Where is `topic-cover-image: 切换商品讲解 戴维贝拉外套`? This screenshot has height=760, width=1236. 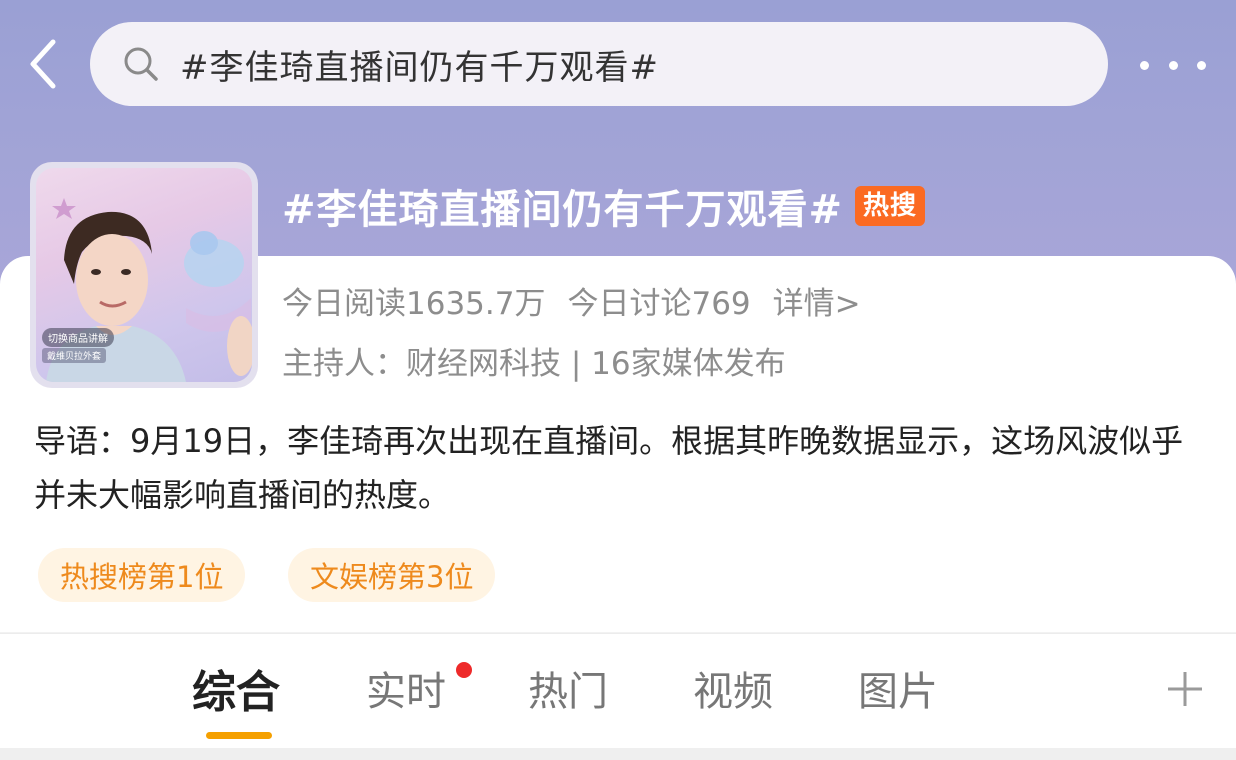 topic-cover-image: 切换商品讲解 戴维贝拉外套 is located at coordinates (144, 275).